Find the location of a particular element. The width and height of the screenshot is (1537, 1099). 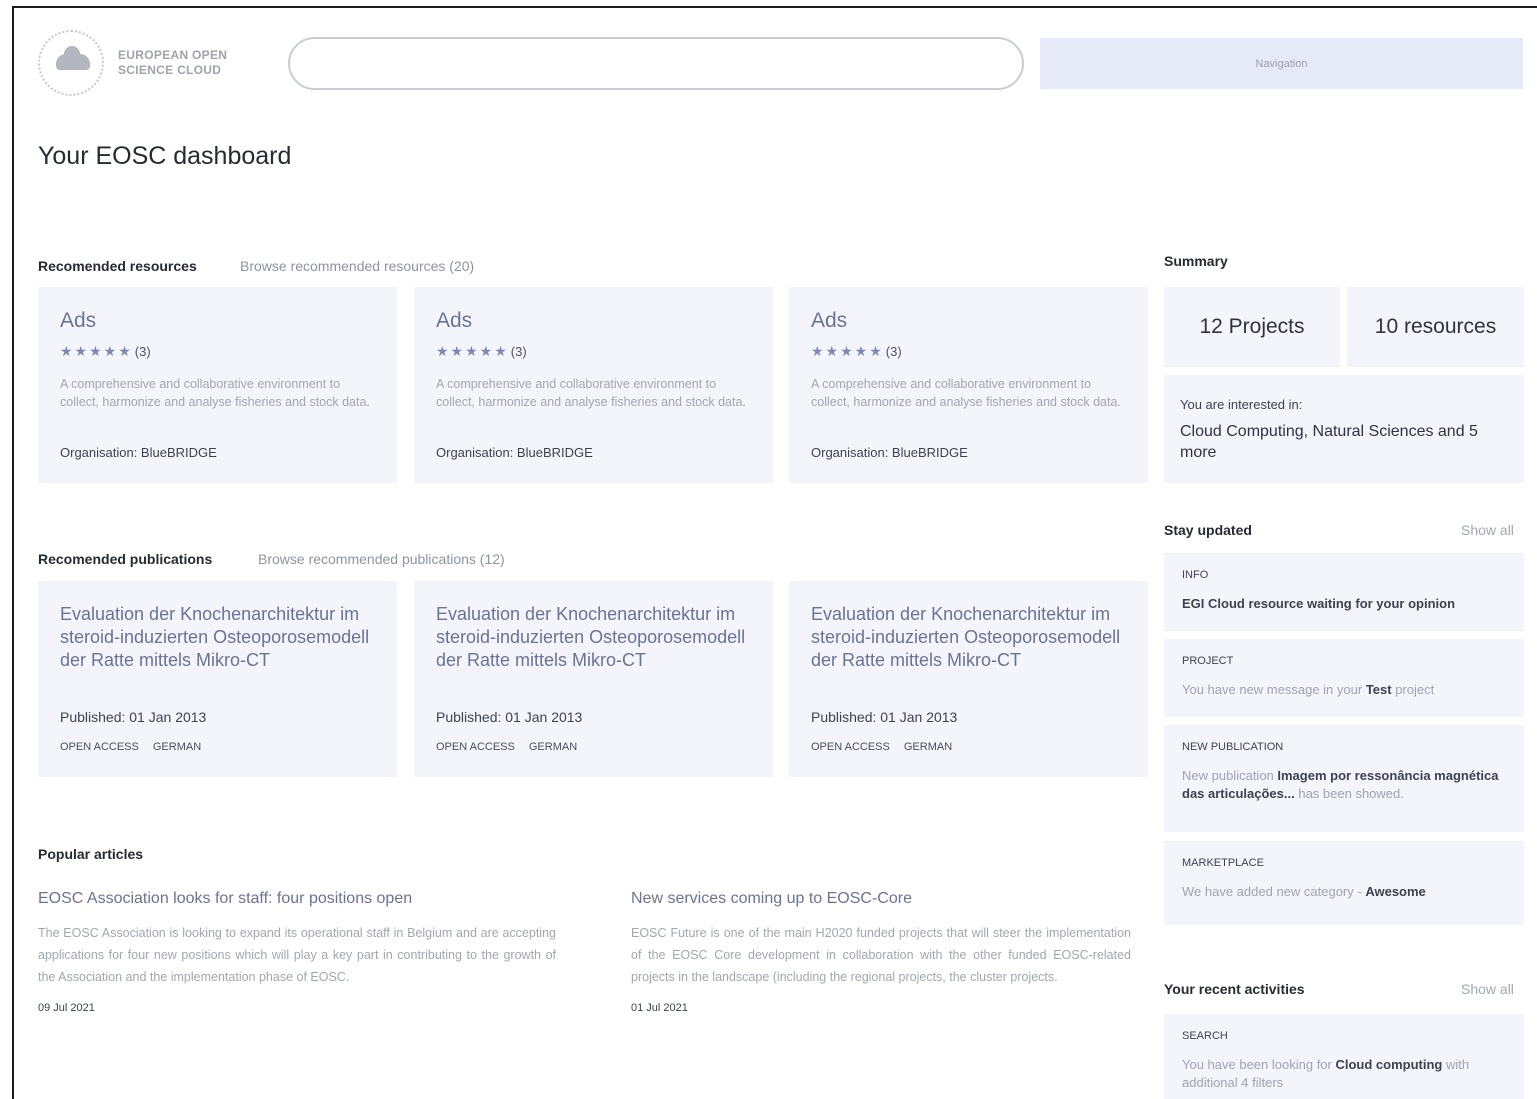

browse-resources-link: Browse recommended resources (20) is located at coordinates (357, 266).